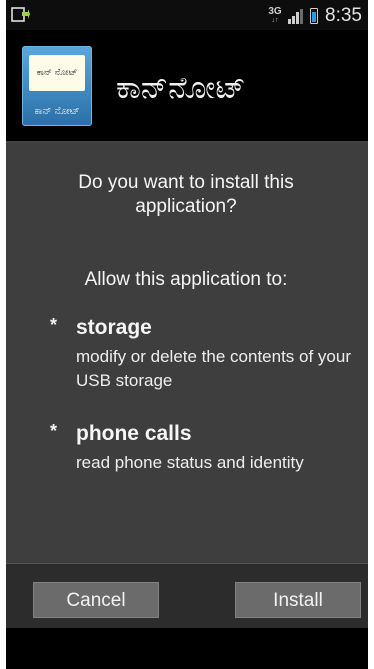 The width and height of the screenshot is (374, 669). Describe the element at coordinates (187, 15) in the screenshot. I see `status-bar: 3G ↓↑ 8:35` at that location.